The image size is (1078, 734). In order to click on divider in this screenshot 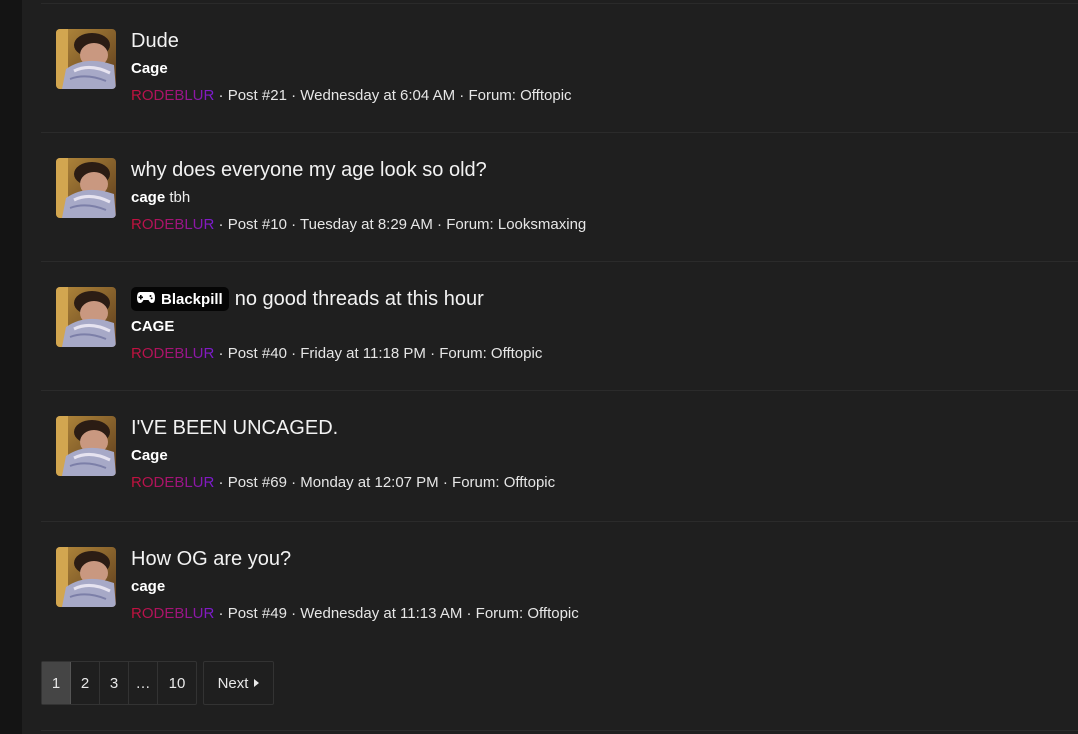, I will do `click(559, 730)`.